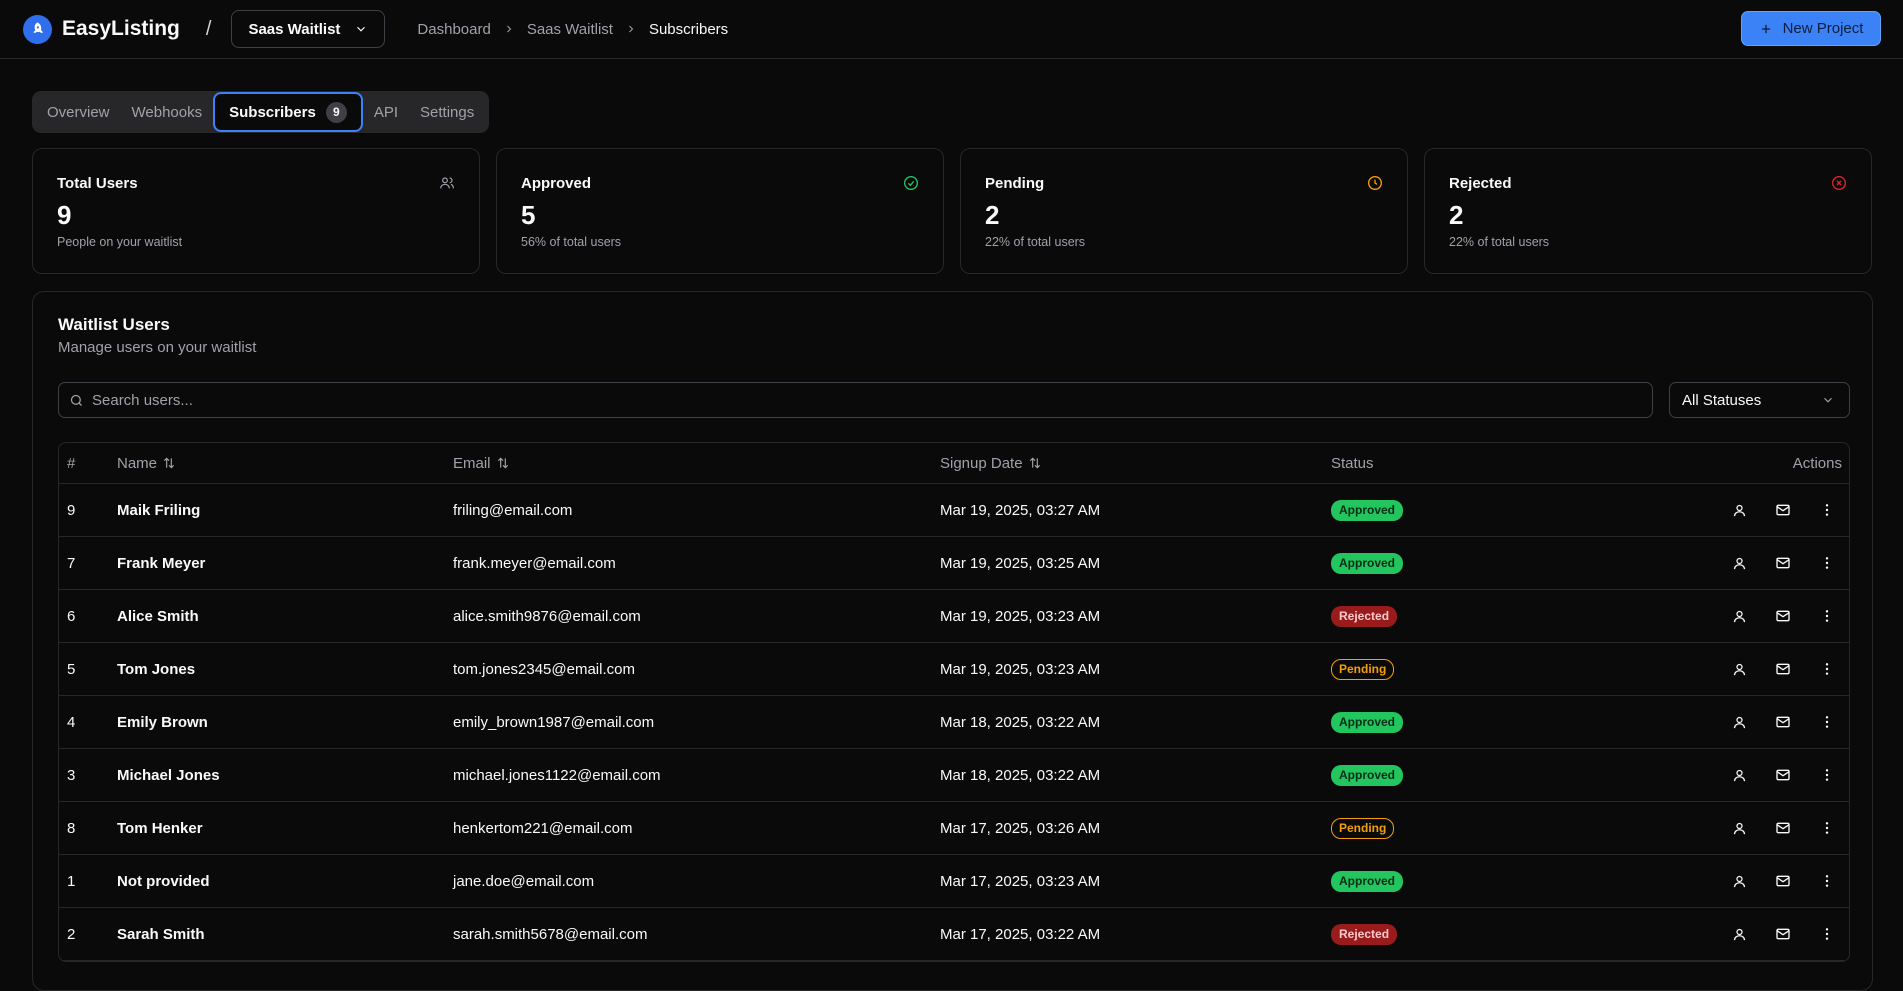 The height and width of the screenshot is (991, 1903). I want to click on column-header-label: Email, so click(472, 463).